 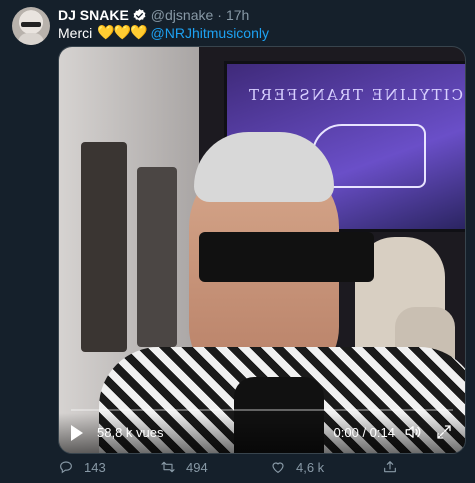 What do you see at coordinates (139, 14) in the screenshot?
I see `verified-badge-icon` at bounding box center [139, 14].